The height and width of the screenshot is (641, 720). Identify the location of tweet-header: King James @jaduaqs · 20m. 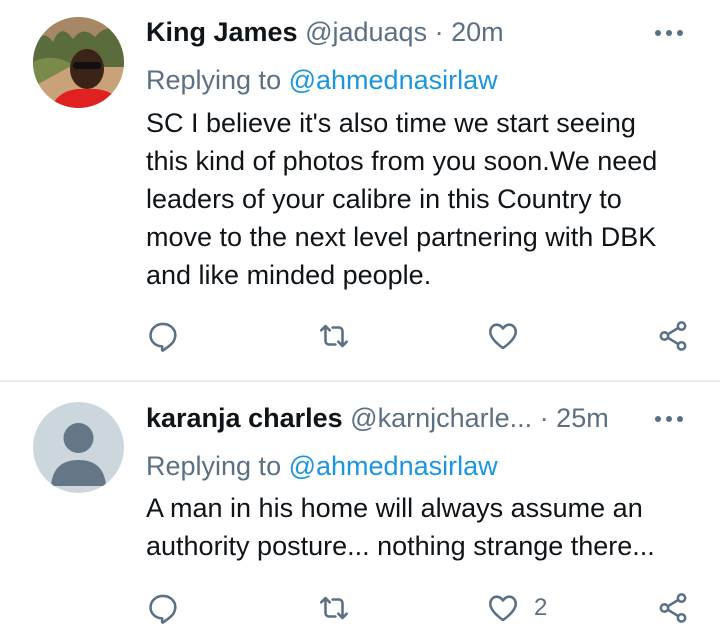
(418, 32).